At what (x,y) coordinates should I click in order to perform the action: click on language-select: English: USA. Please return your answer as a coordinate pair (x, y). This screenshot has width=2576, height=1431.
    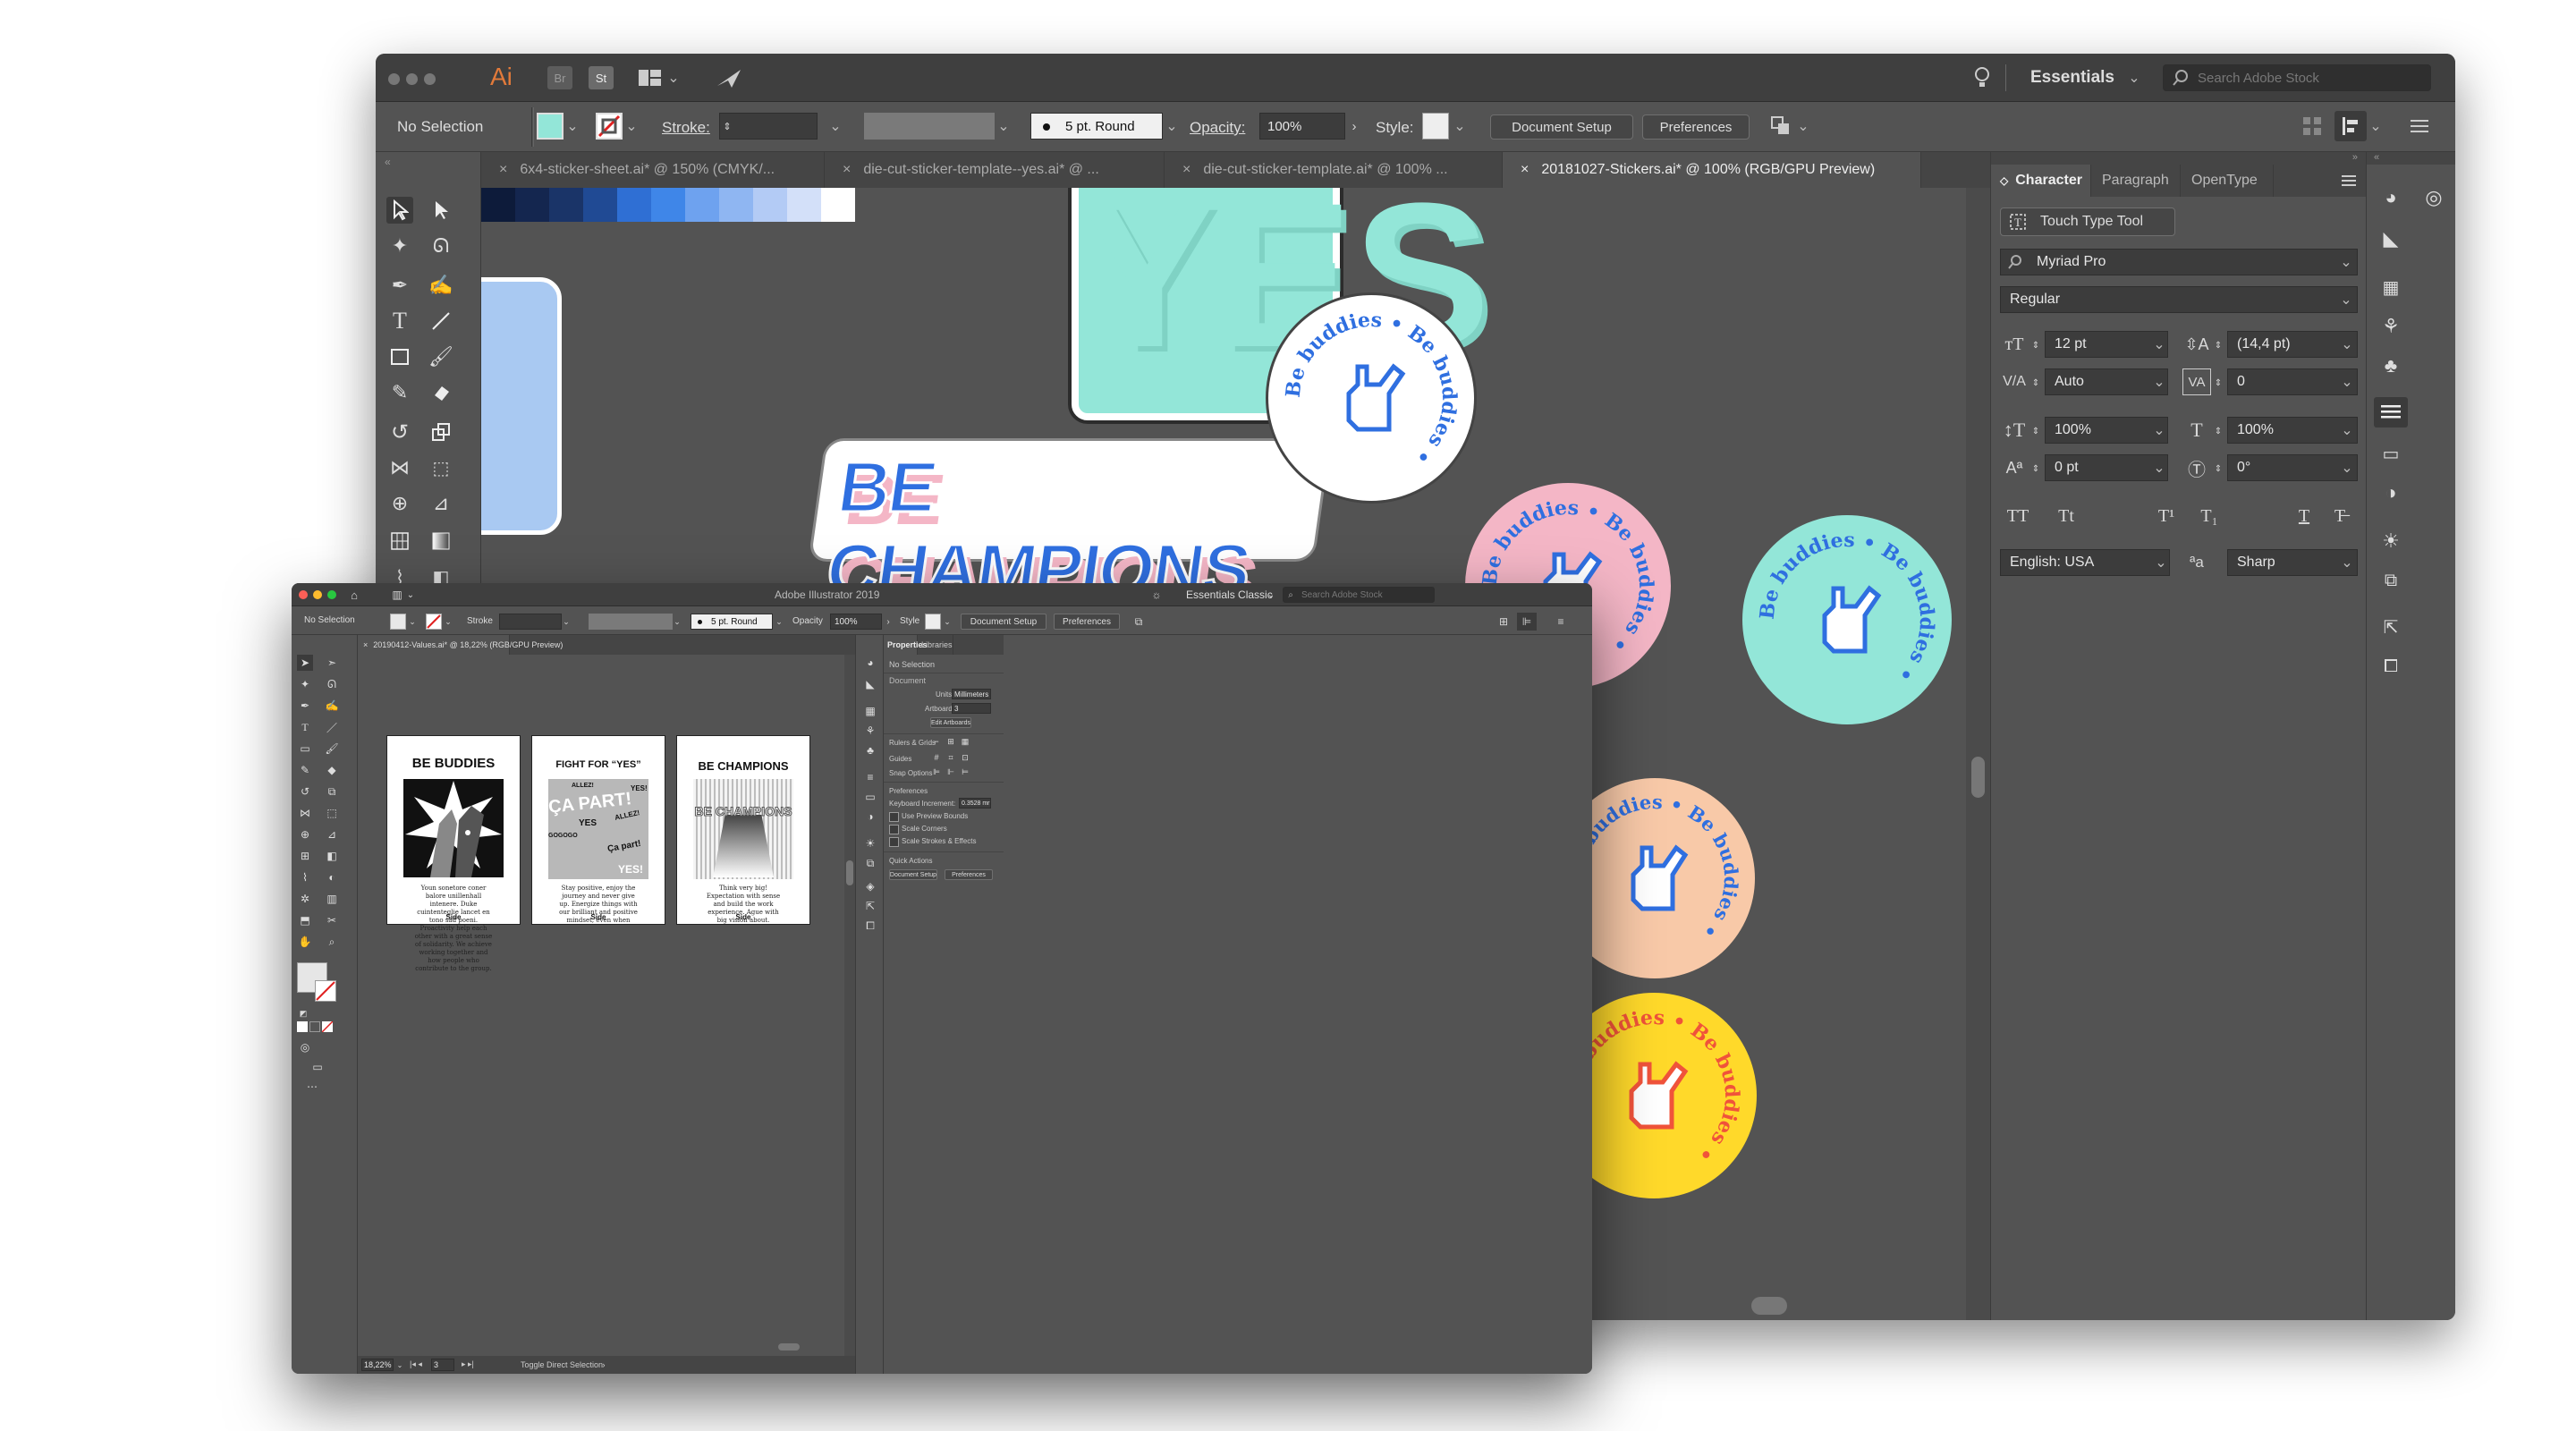
    Looking at the image, I should click on (2085, 563).